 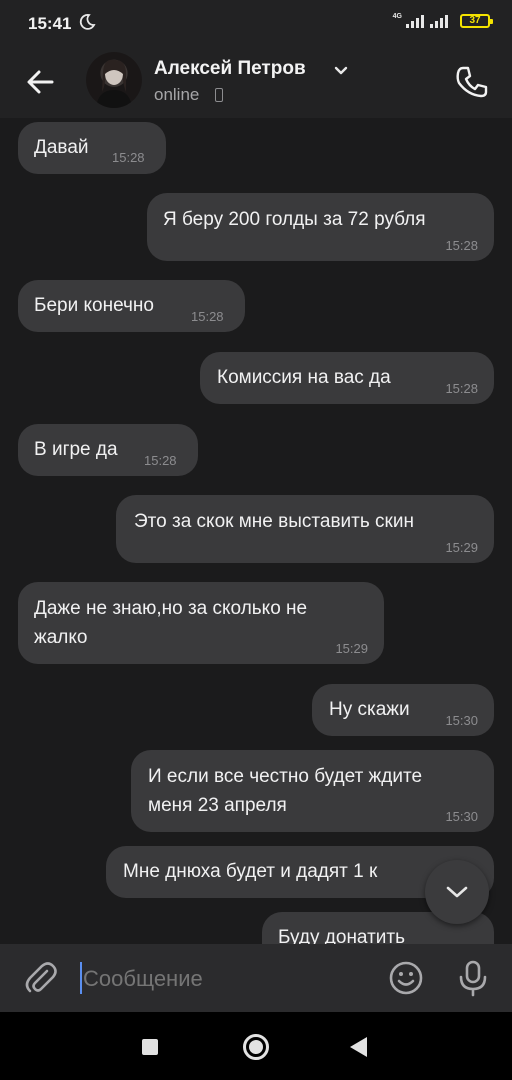 I want to click on text-caret, so click(x=81, y=978).